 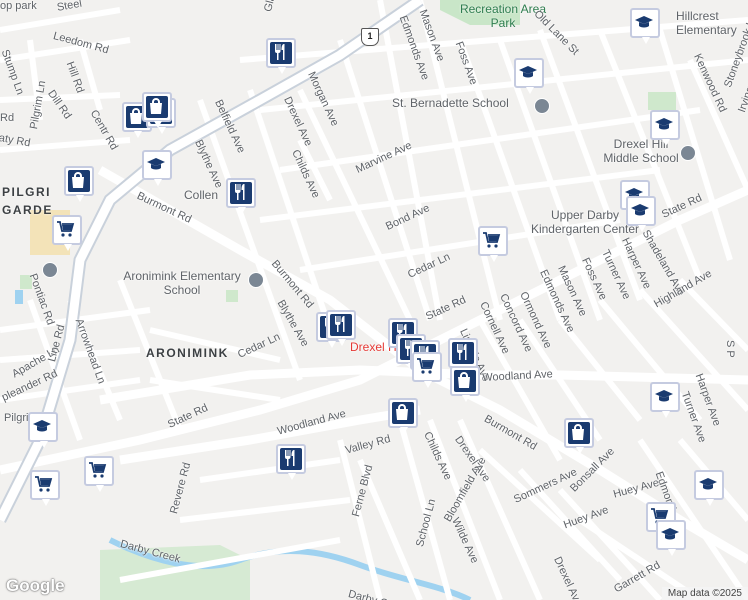 What do you see at coordinates (704, 593) in the screenshot?
I see `map-attribution: Map data ©2025` at bounding box center [704, 593].